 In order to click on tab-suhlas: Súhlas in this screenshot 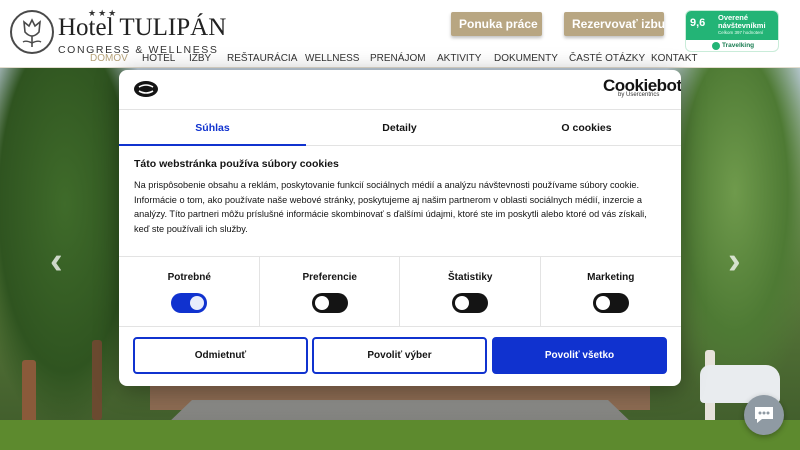, I will do `click(212, 128)`.